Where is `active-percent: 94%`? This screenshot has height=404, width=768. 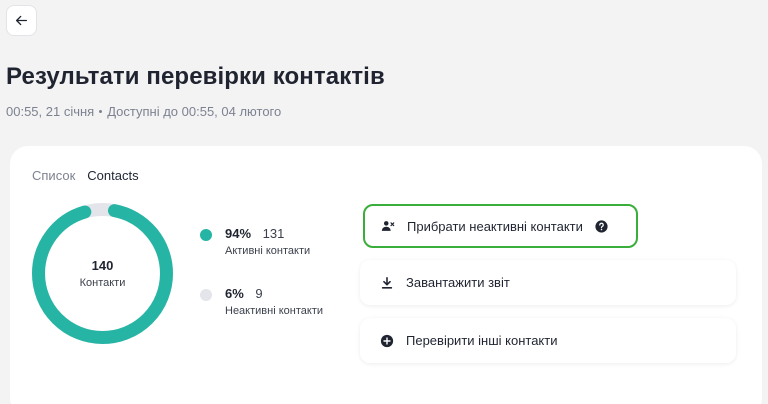
active-percent: 94% is located at coordinates (238, 233).